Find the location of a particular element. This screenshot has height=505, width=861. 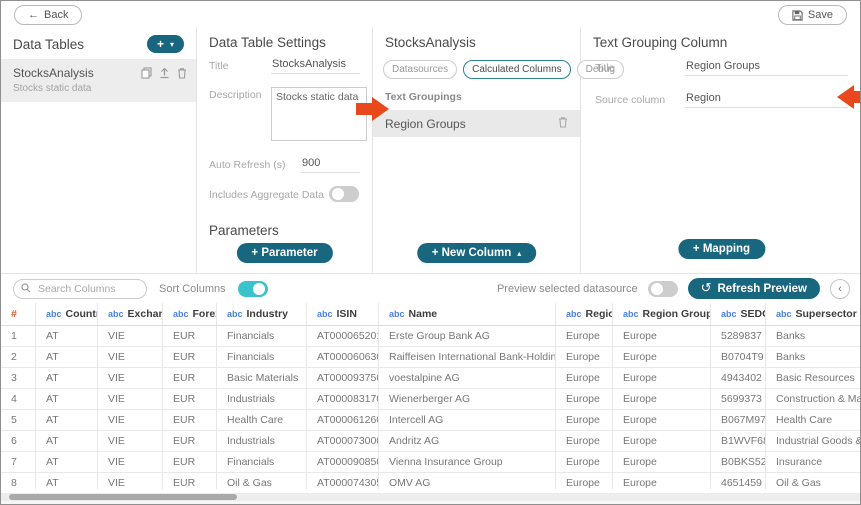

column-header-industry: abc Industry is located at coordinates (262, 314).